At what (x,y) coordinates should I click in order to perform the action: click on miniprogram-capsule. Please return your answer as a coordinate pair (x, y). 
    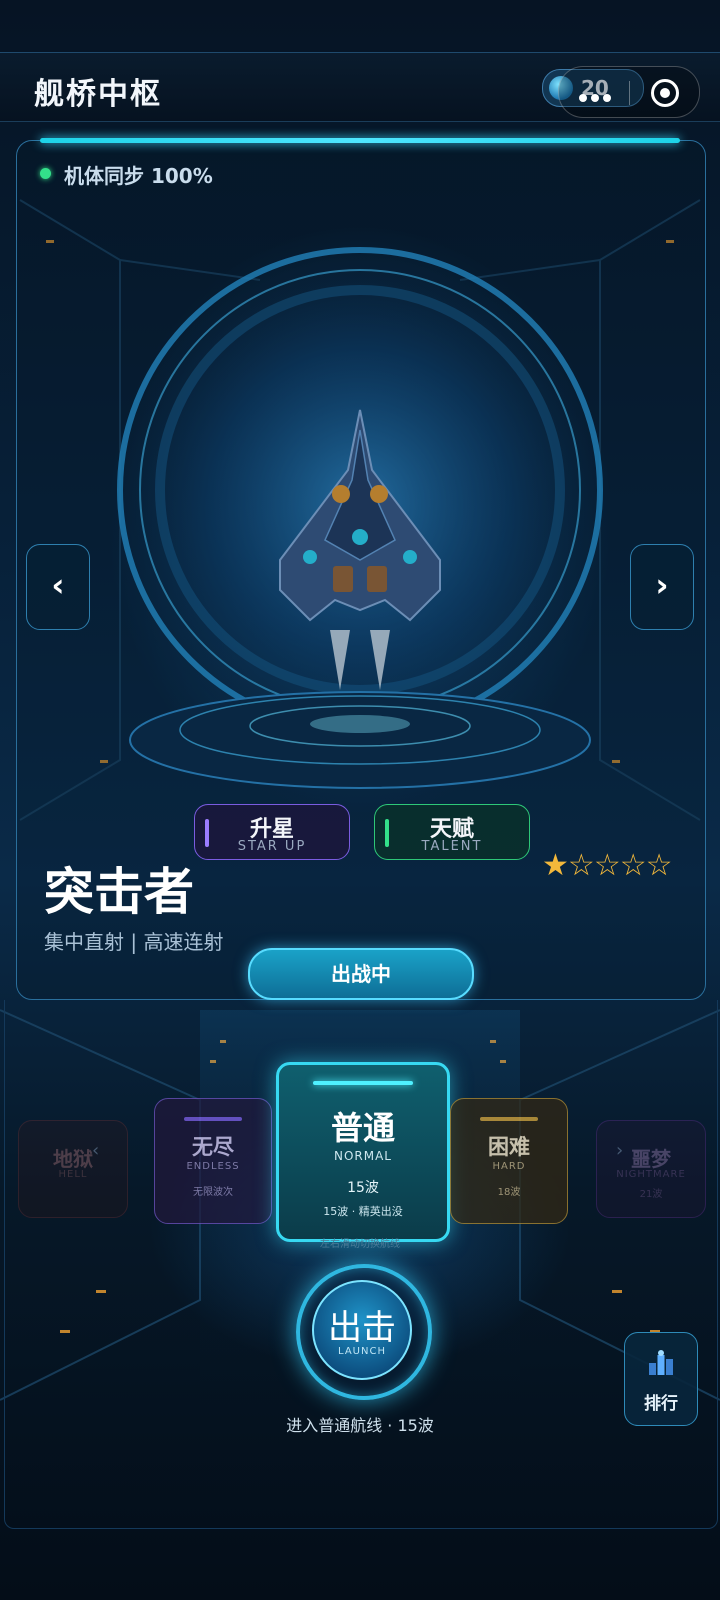
    Looking at the image, I should click on (629, 92).